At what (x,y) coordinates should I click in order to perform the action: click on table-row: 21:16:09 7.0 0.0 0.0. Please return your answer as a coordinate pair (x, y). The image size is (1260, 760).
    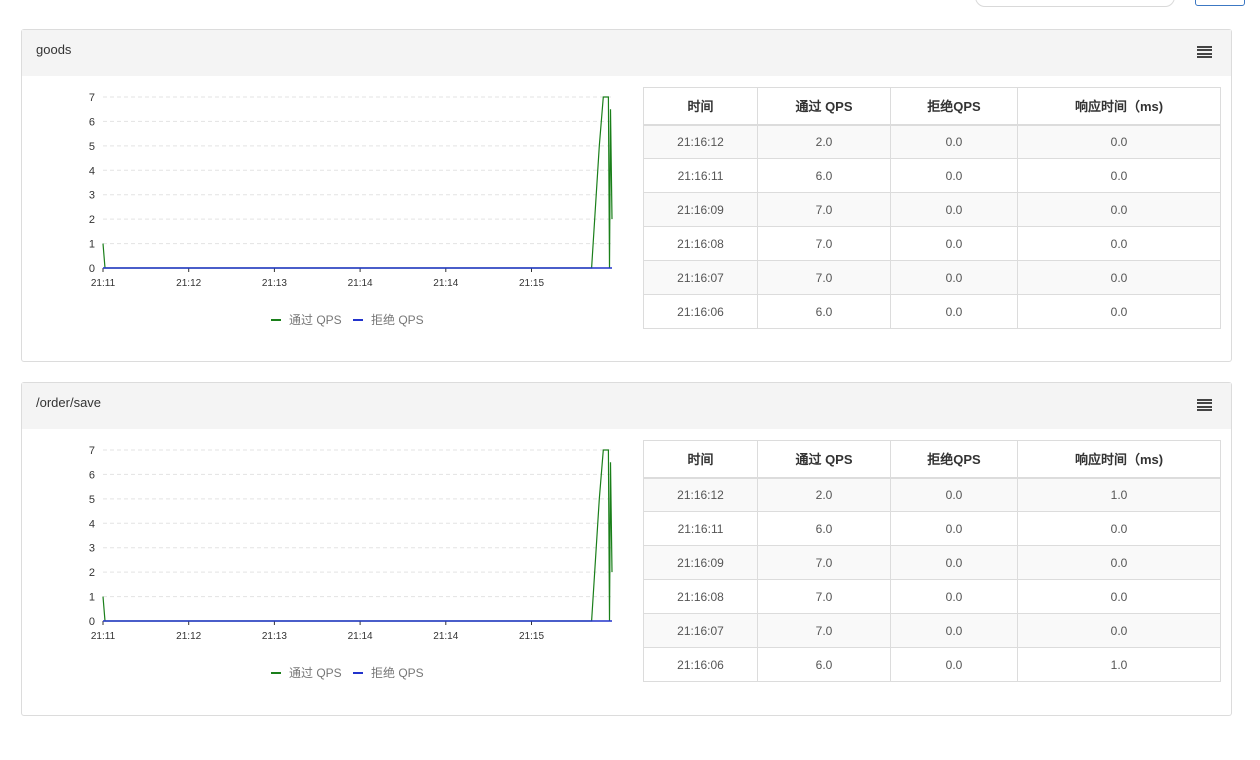
    Looking at the image, I should click on (932, 209).